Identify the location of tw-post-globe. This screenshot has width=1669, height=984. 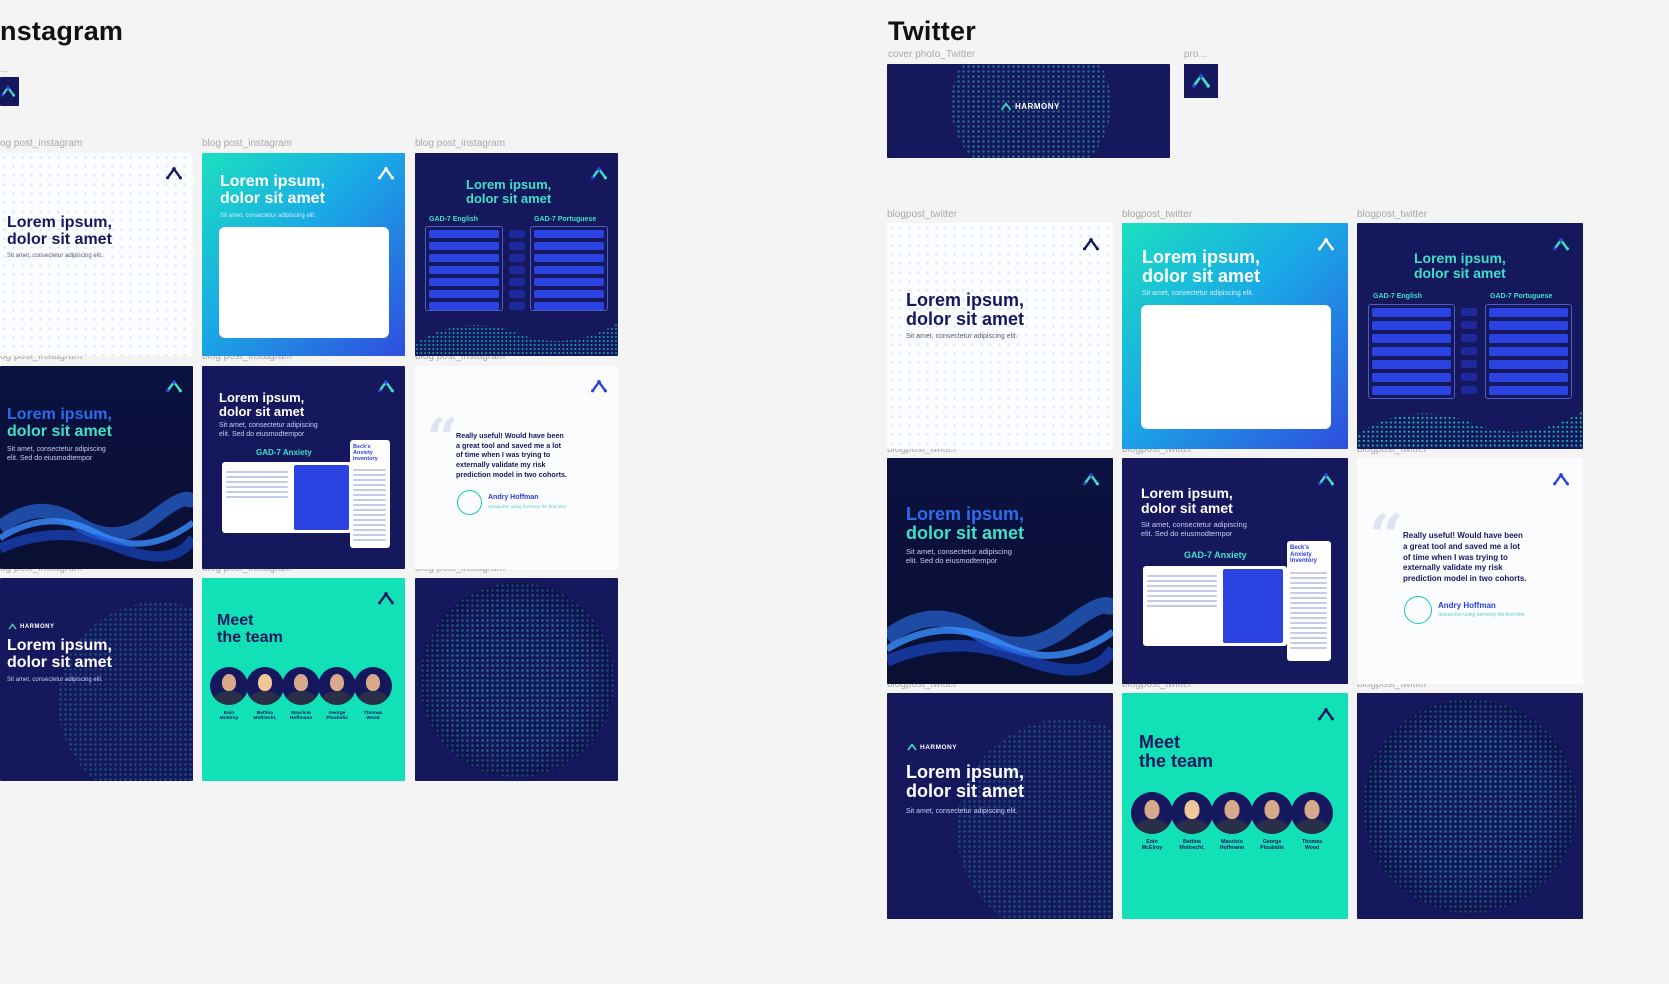
(1470, 806).